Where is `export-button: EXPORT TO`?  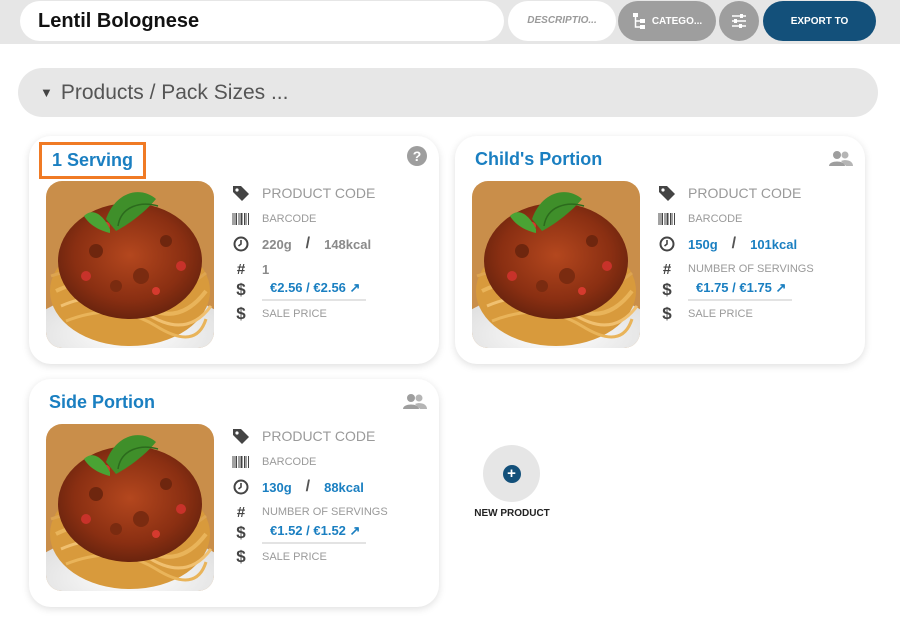 export-button: EXPORT TO is located at coordinates (819, 21).